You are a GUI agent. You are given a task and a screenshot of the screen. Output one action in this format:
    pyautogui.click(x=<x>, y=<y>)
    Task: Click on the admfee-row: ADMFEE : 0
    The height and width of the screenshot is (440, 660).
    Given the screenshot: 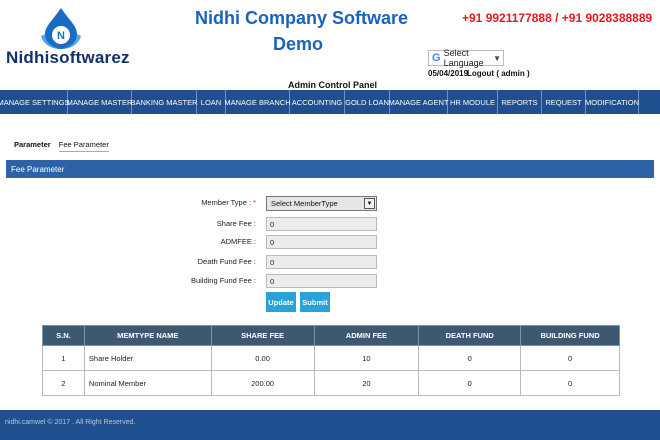 What is the action you would take?
    pyautogui.click(x=330, y=242)
    